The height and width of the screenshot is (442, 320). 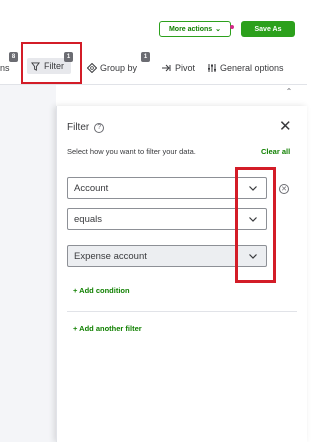 I want to click on toolbar-filter-label: Filter, so click(x=54, y=66).